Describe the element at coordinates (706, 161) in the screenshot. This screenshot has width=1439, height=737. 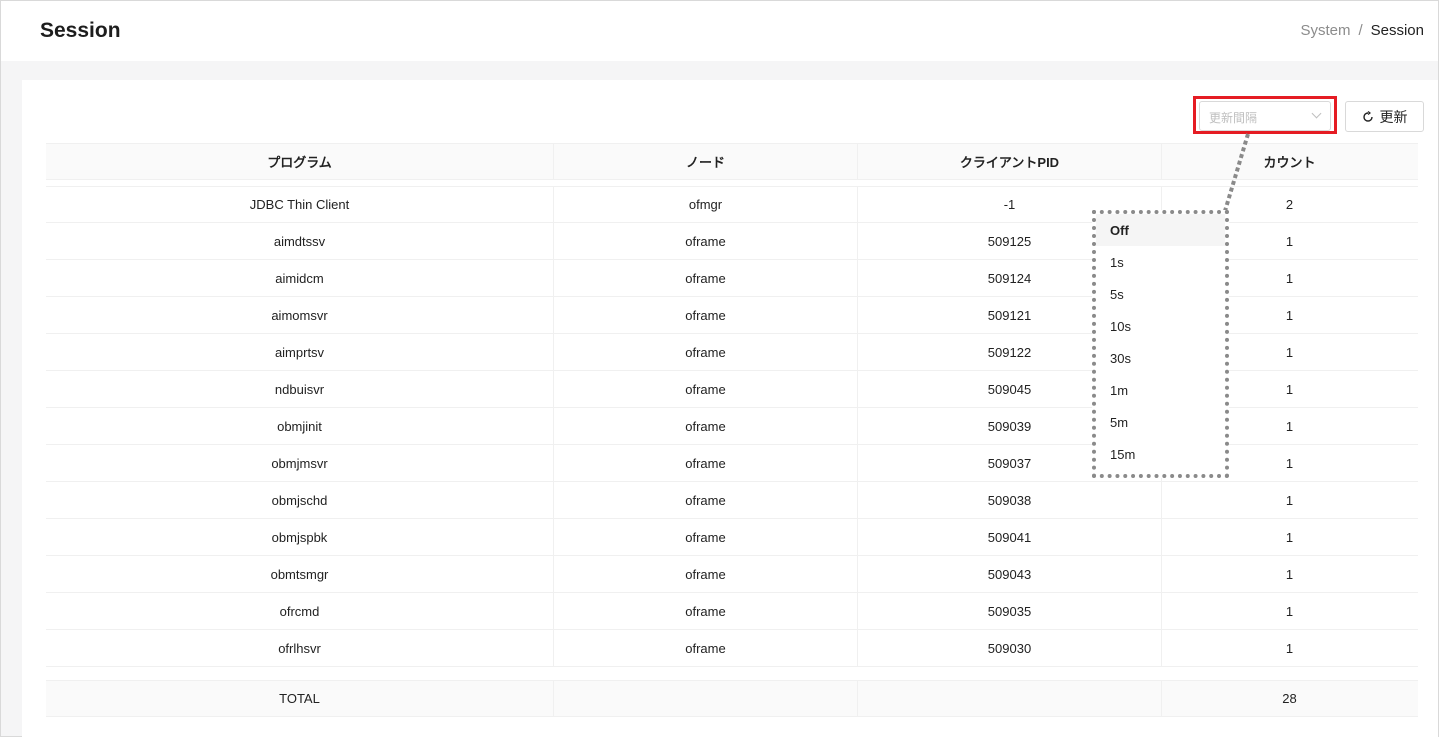
I see `column-header-node: ノード` at that location.